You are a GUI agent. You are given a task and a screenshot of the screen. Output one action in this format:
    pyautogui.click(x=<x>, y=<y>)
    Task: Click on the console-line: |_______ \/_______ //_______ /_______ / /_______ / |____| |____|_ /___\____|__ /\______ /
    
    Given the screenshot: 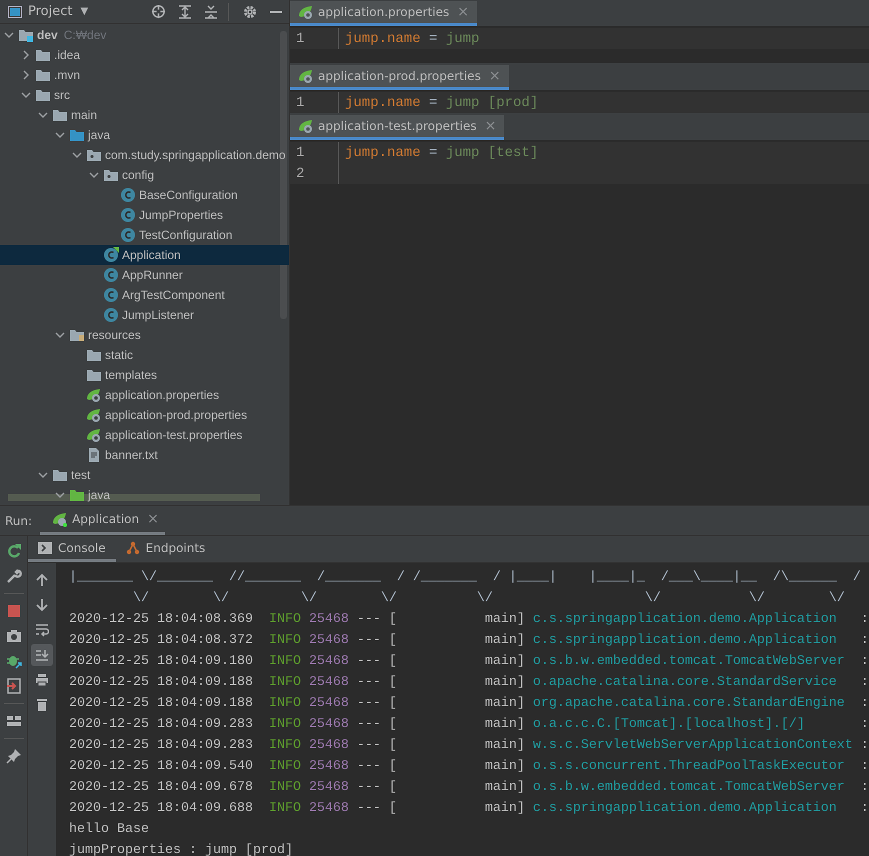 What is the action you would take?
    pyautogui.click(x=465, y=577)
    